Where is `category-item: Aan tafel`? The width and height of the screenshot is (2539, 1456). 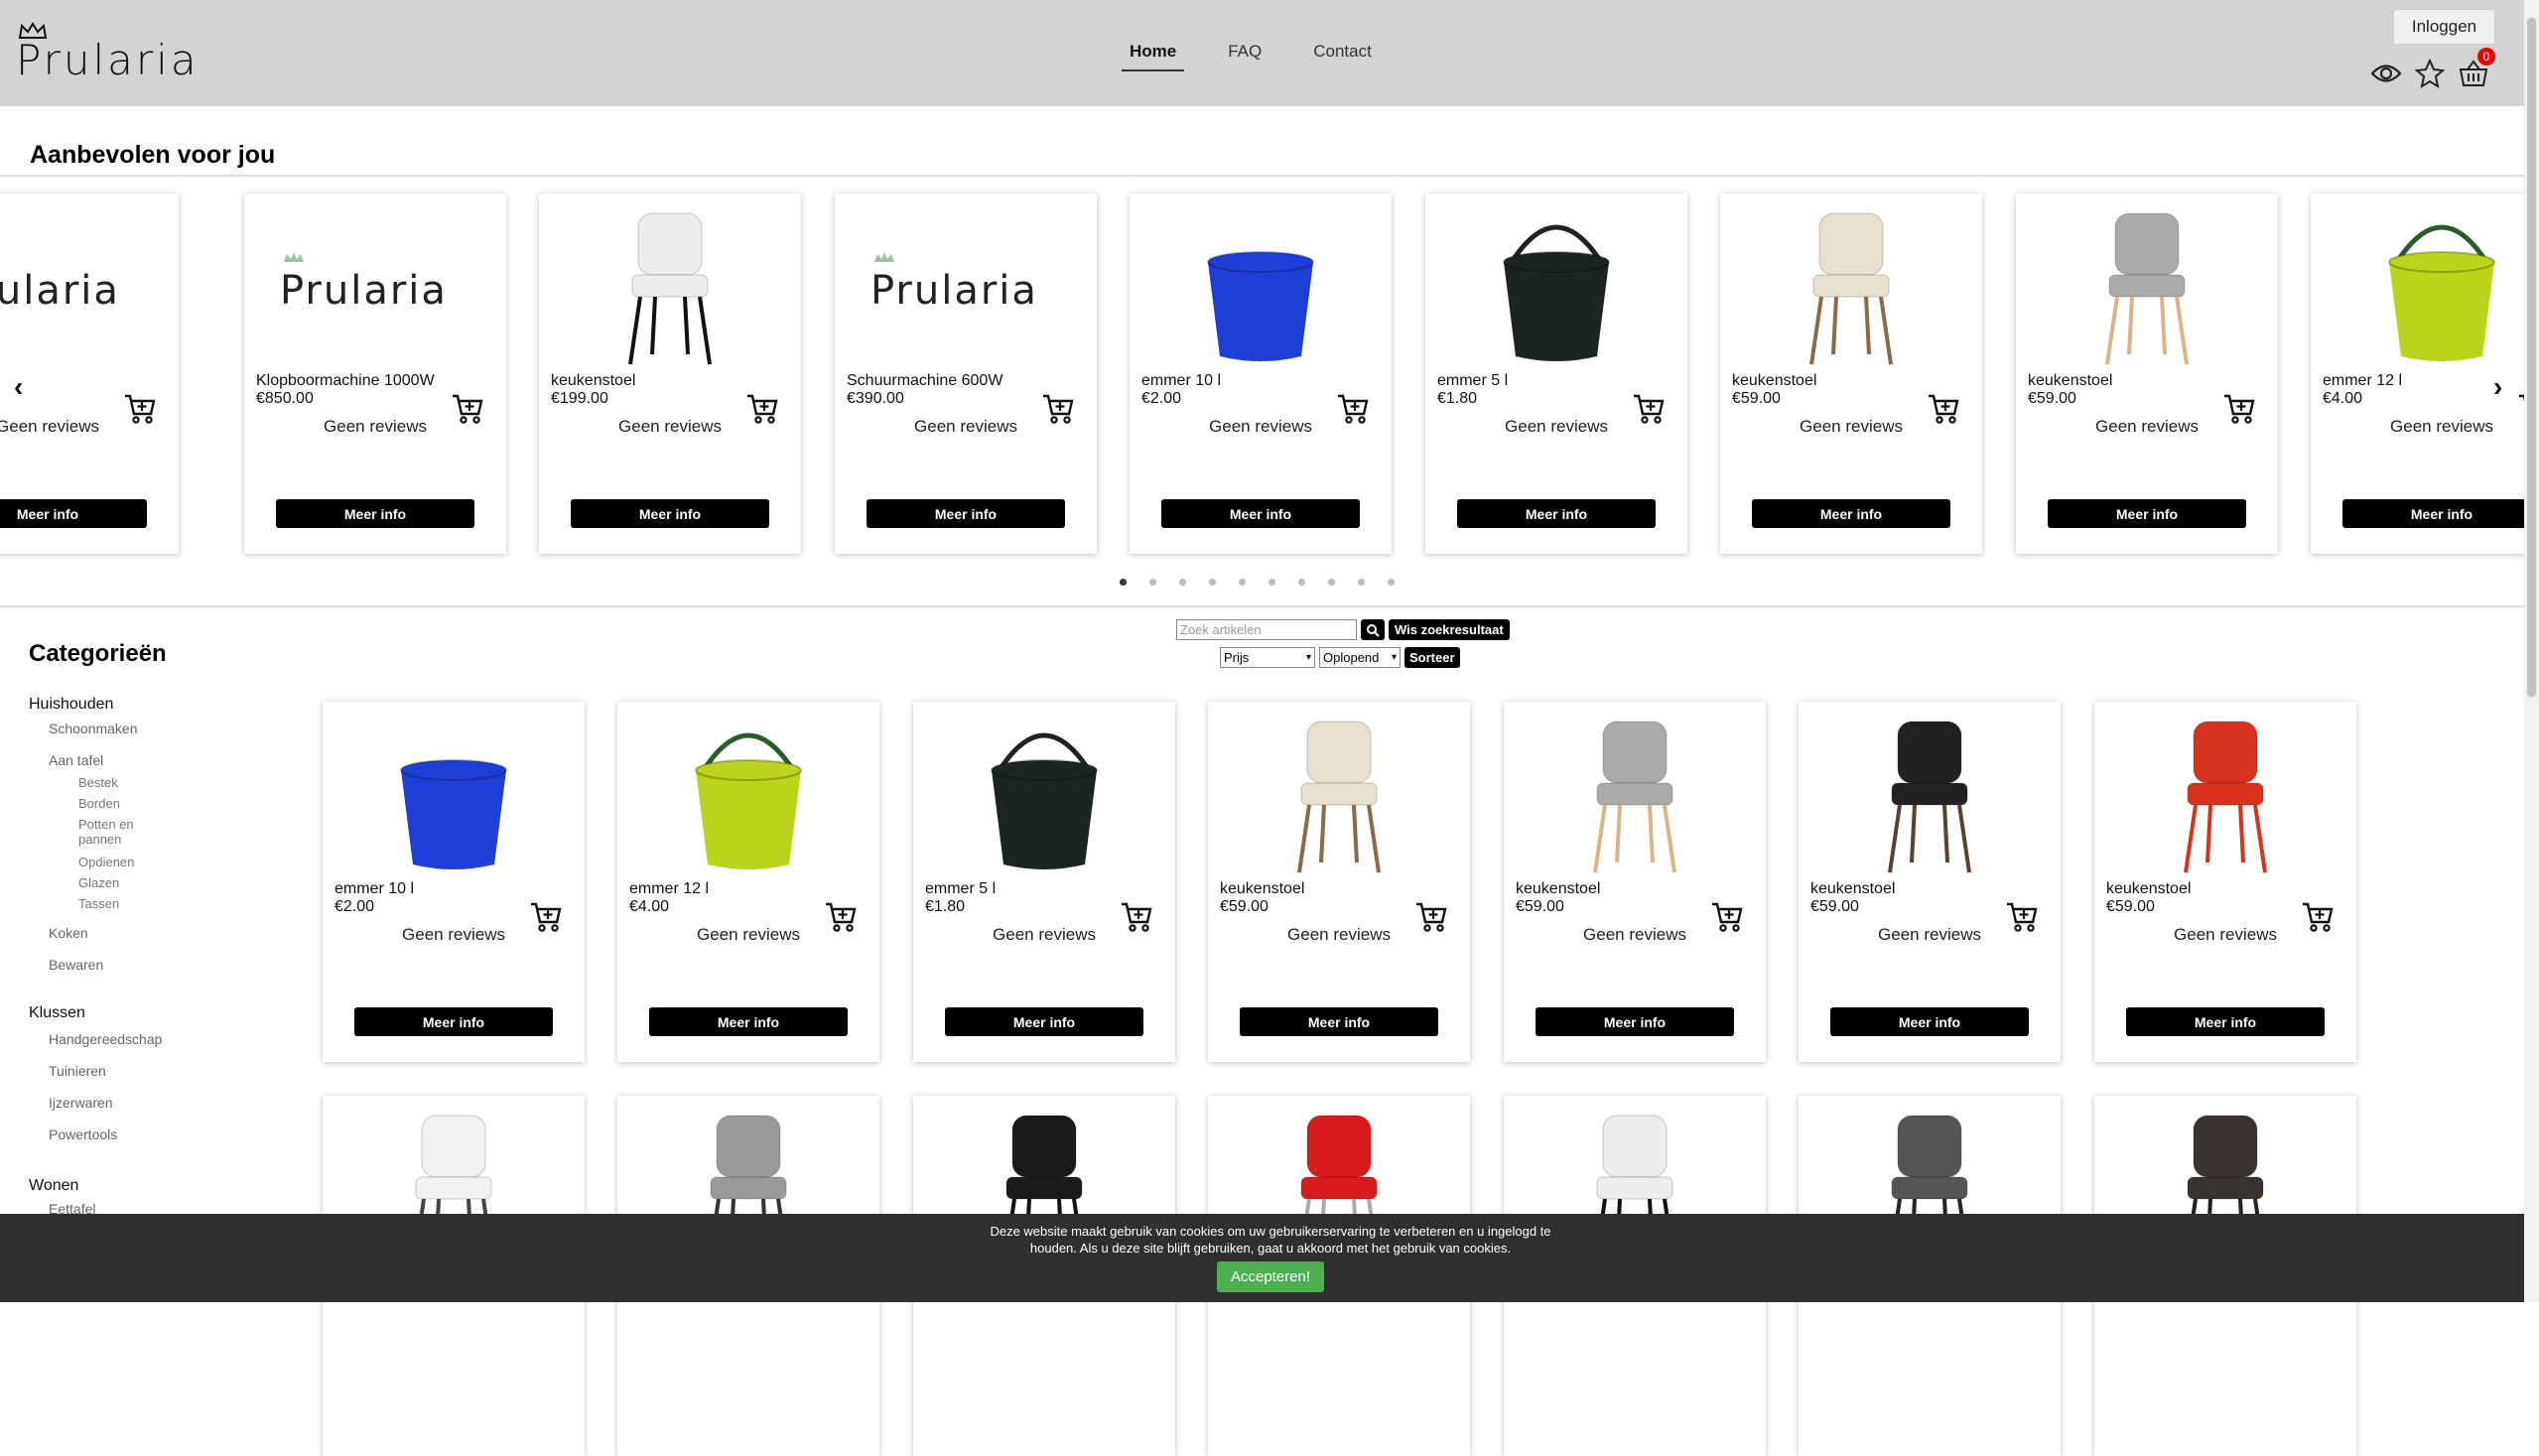
category-item: Aan tafel is located at coordinates (76, 760).